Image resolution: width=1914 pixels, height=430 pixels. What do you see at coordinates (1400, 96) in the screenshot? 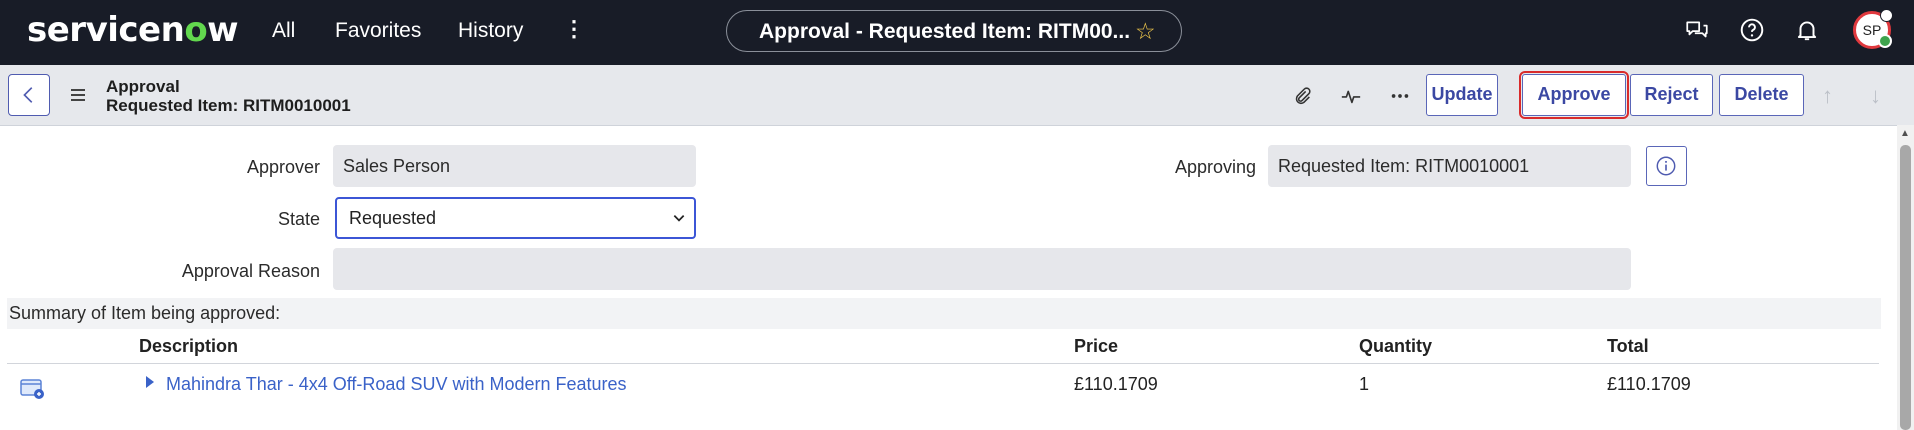
I see `more-actions-ellipsis-icon` at bounding box center [1400, 96].